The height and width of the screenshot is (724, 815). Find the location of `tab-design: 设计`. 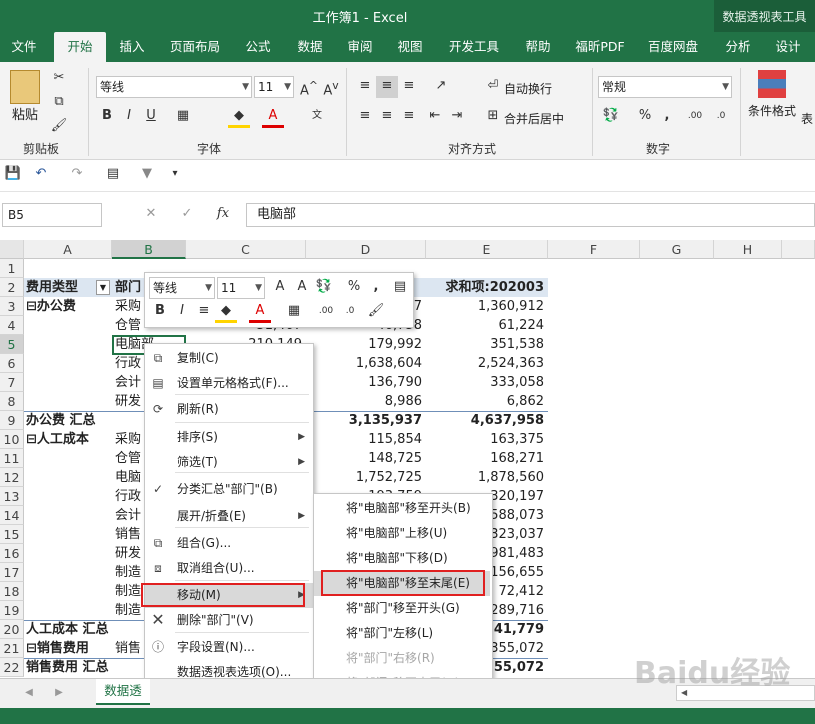

tab-design: 设计 is located at coordinates (788, 47).